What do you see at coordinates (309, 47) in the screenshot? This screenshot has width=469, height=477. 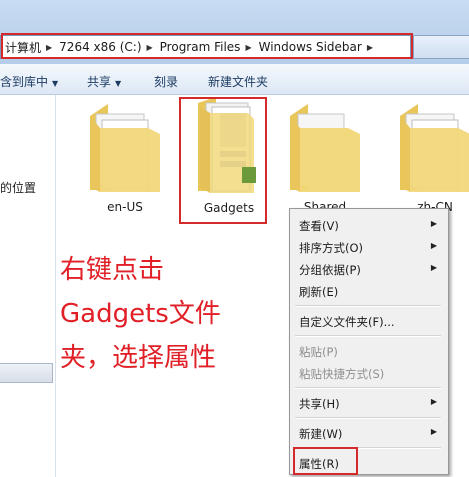 I see `breadcrumb-windows-sidebar: Windows Sidebar` at bounding box center [309, 47].